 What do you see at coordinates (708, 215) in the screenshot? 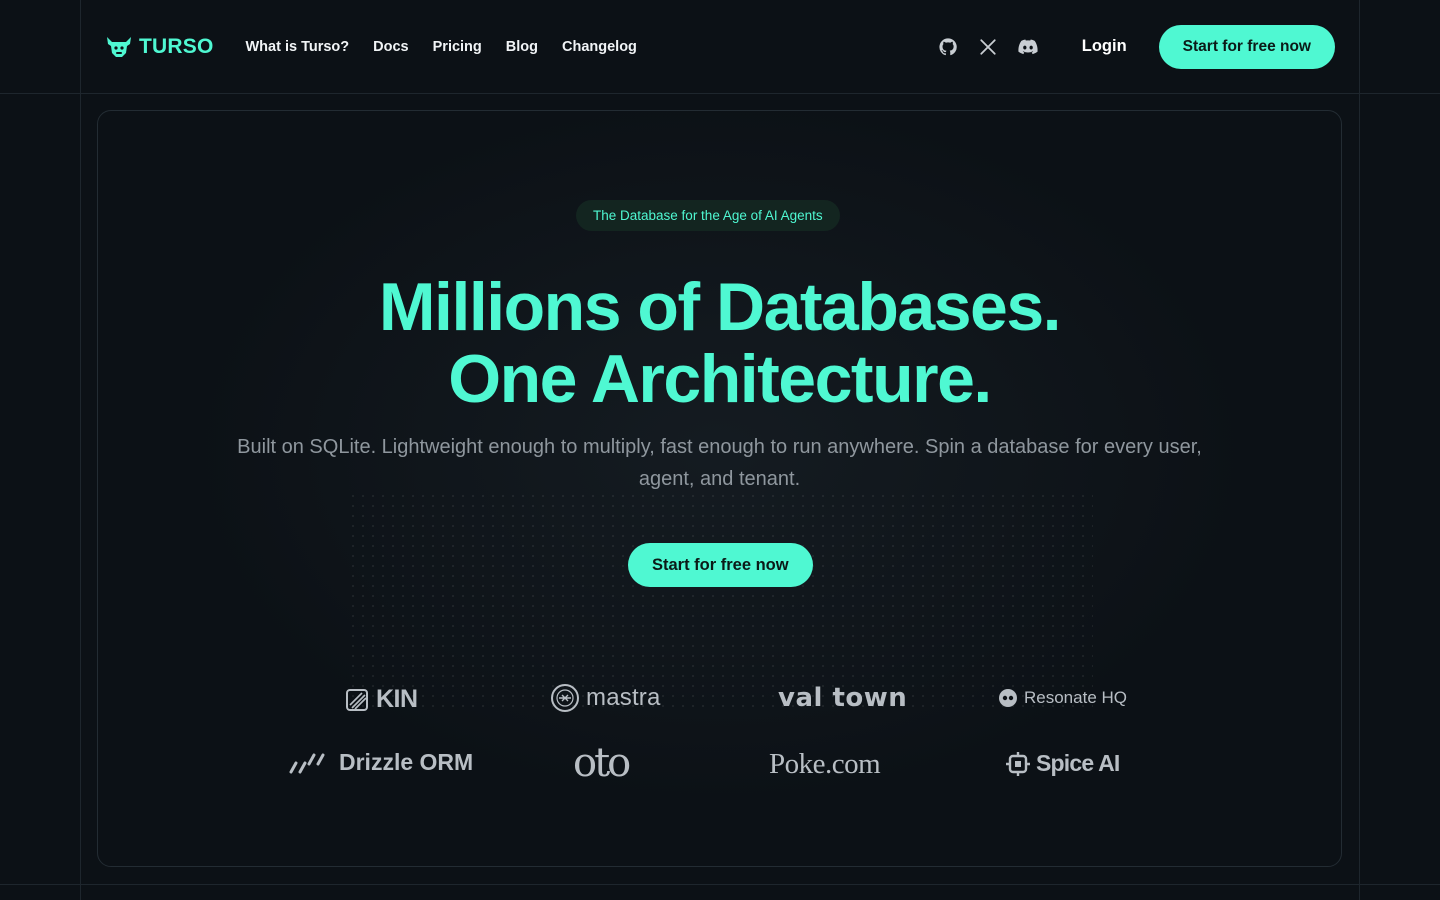
I see `hero-badge: The Database for the Age of AI Agents` at bounding box center [708, 215].